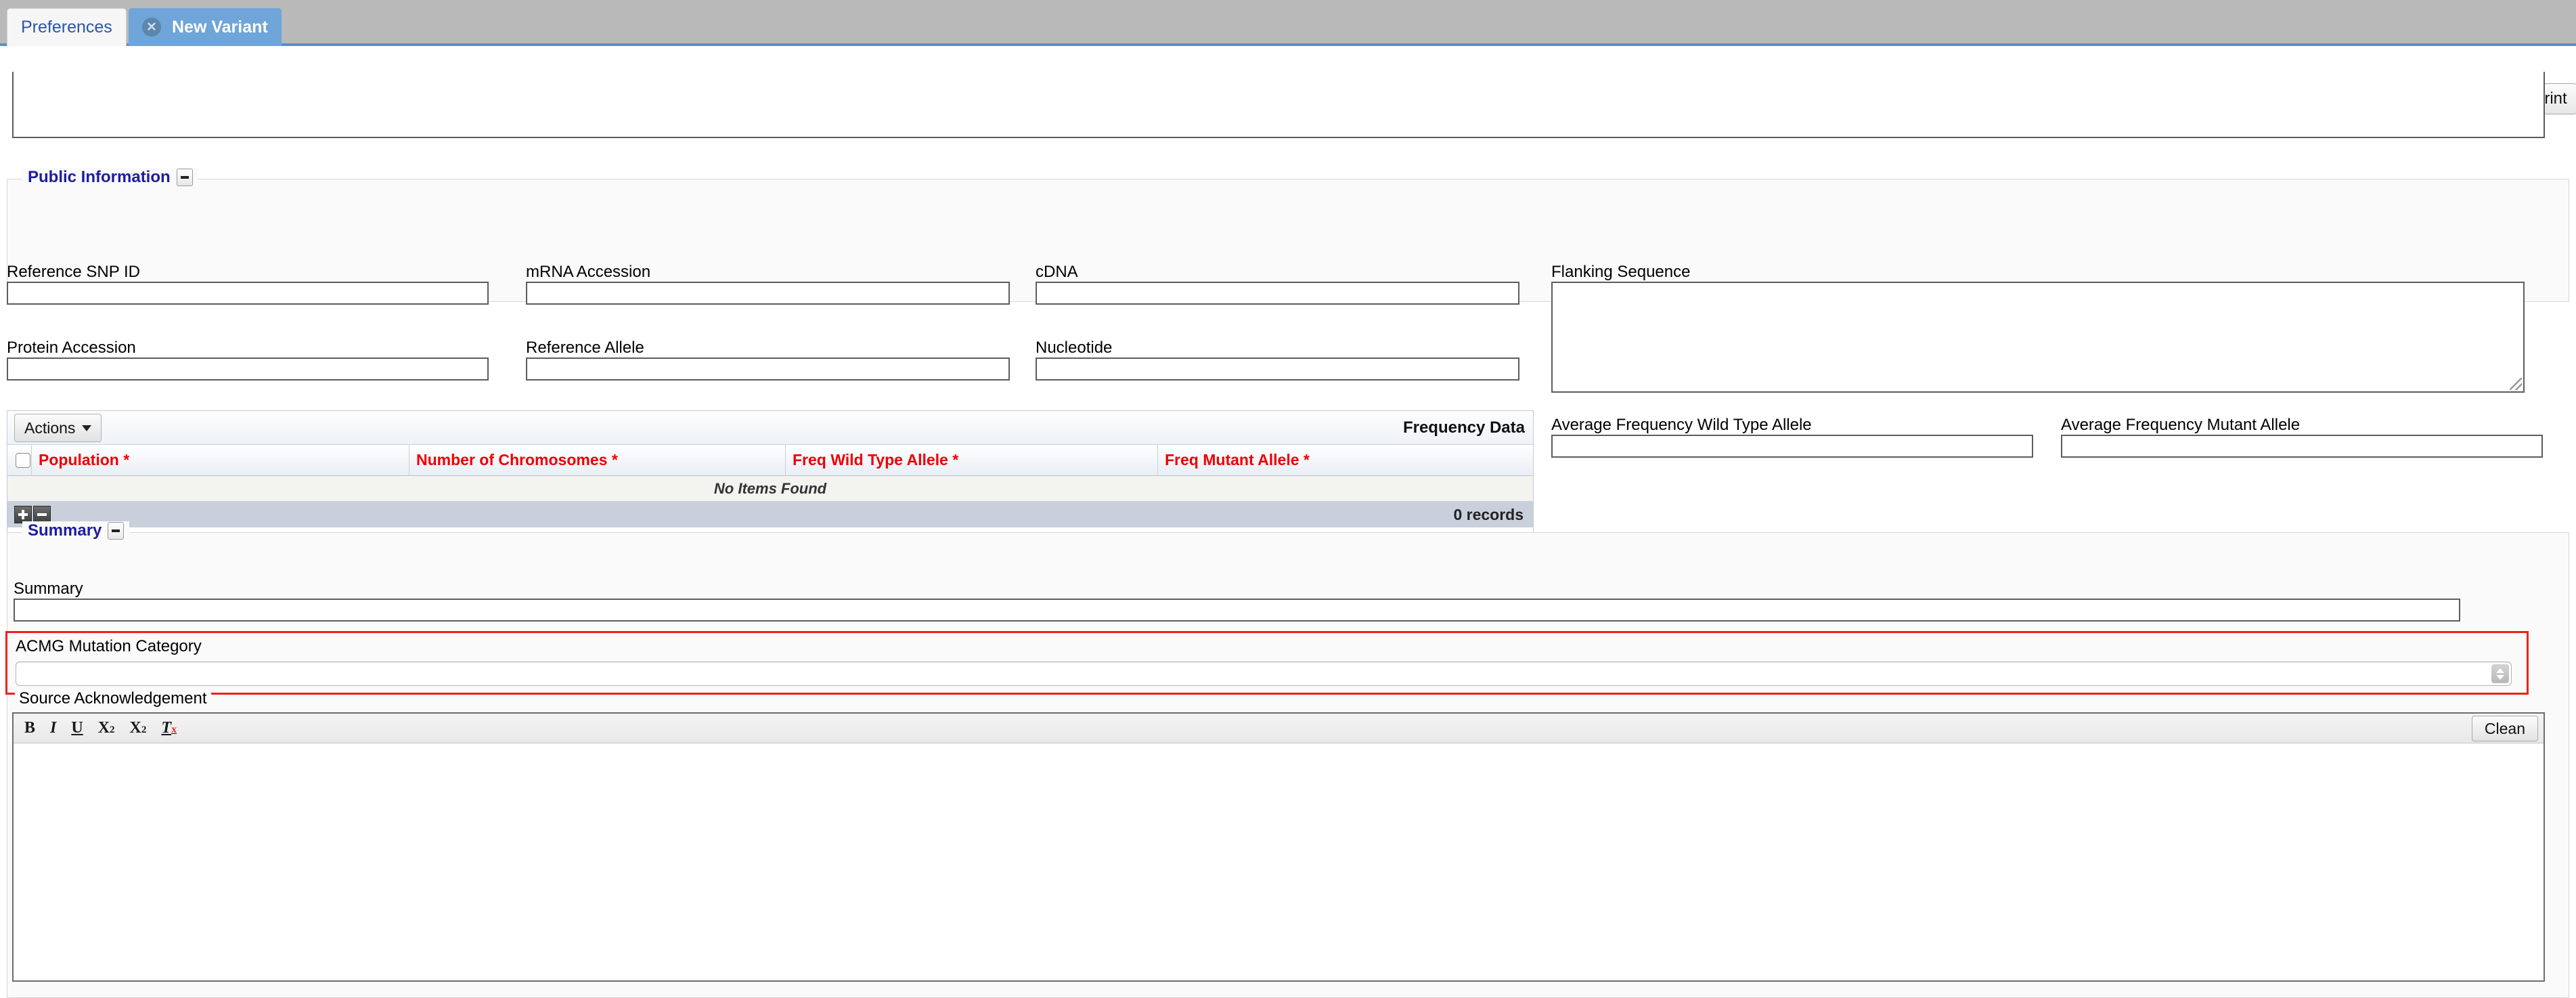  What do you see at coordinates (151, 27) in the screenshot?
I see `close-circle-icon: ✕` at bounding box center [151, 27].